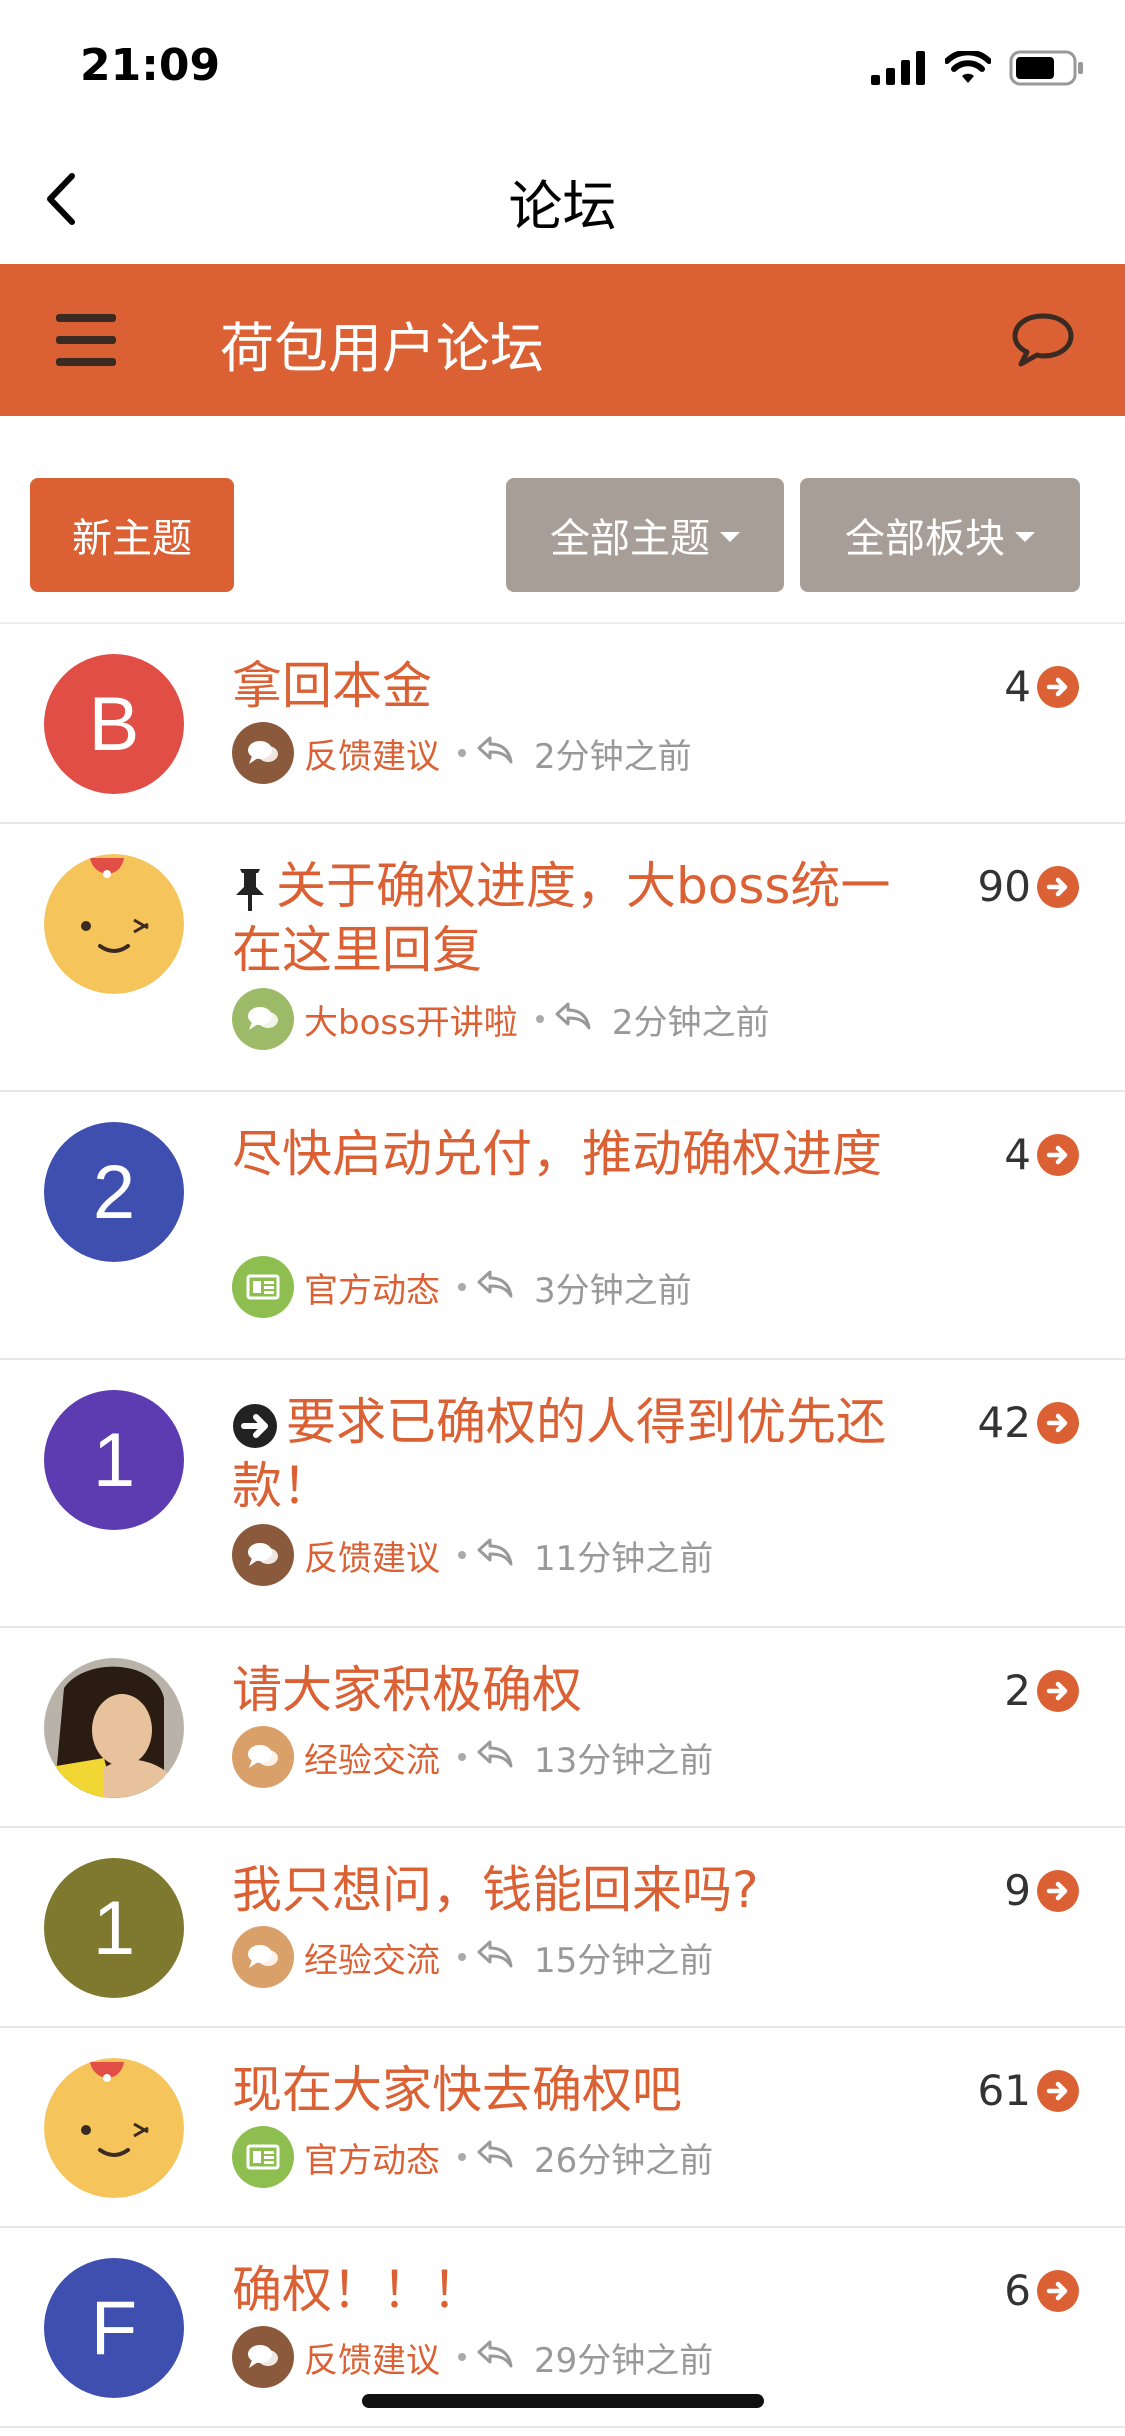 The image size is (1125, 2436). Describe the element at coordinates (1017, 1690) in the screenshot. I see `reply-count-number: 2` at that location.